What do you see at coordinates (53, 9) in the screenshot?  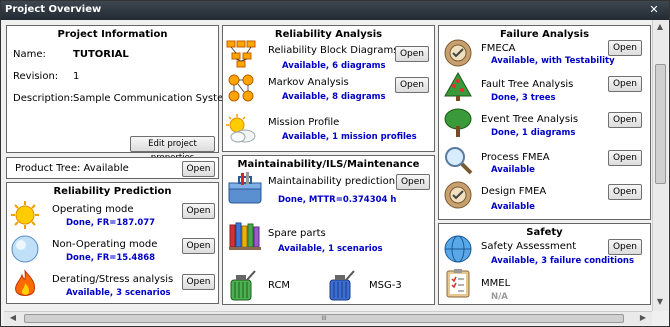 I see `window-title: Project Overview` at bounding box center [53, 9].